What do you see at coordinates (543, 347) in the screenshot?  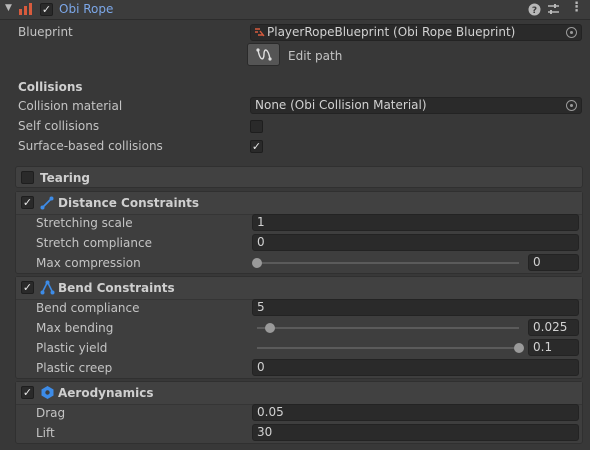 I see `plastic-yield-value: 0.1` at bounding box center [543, 347].